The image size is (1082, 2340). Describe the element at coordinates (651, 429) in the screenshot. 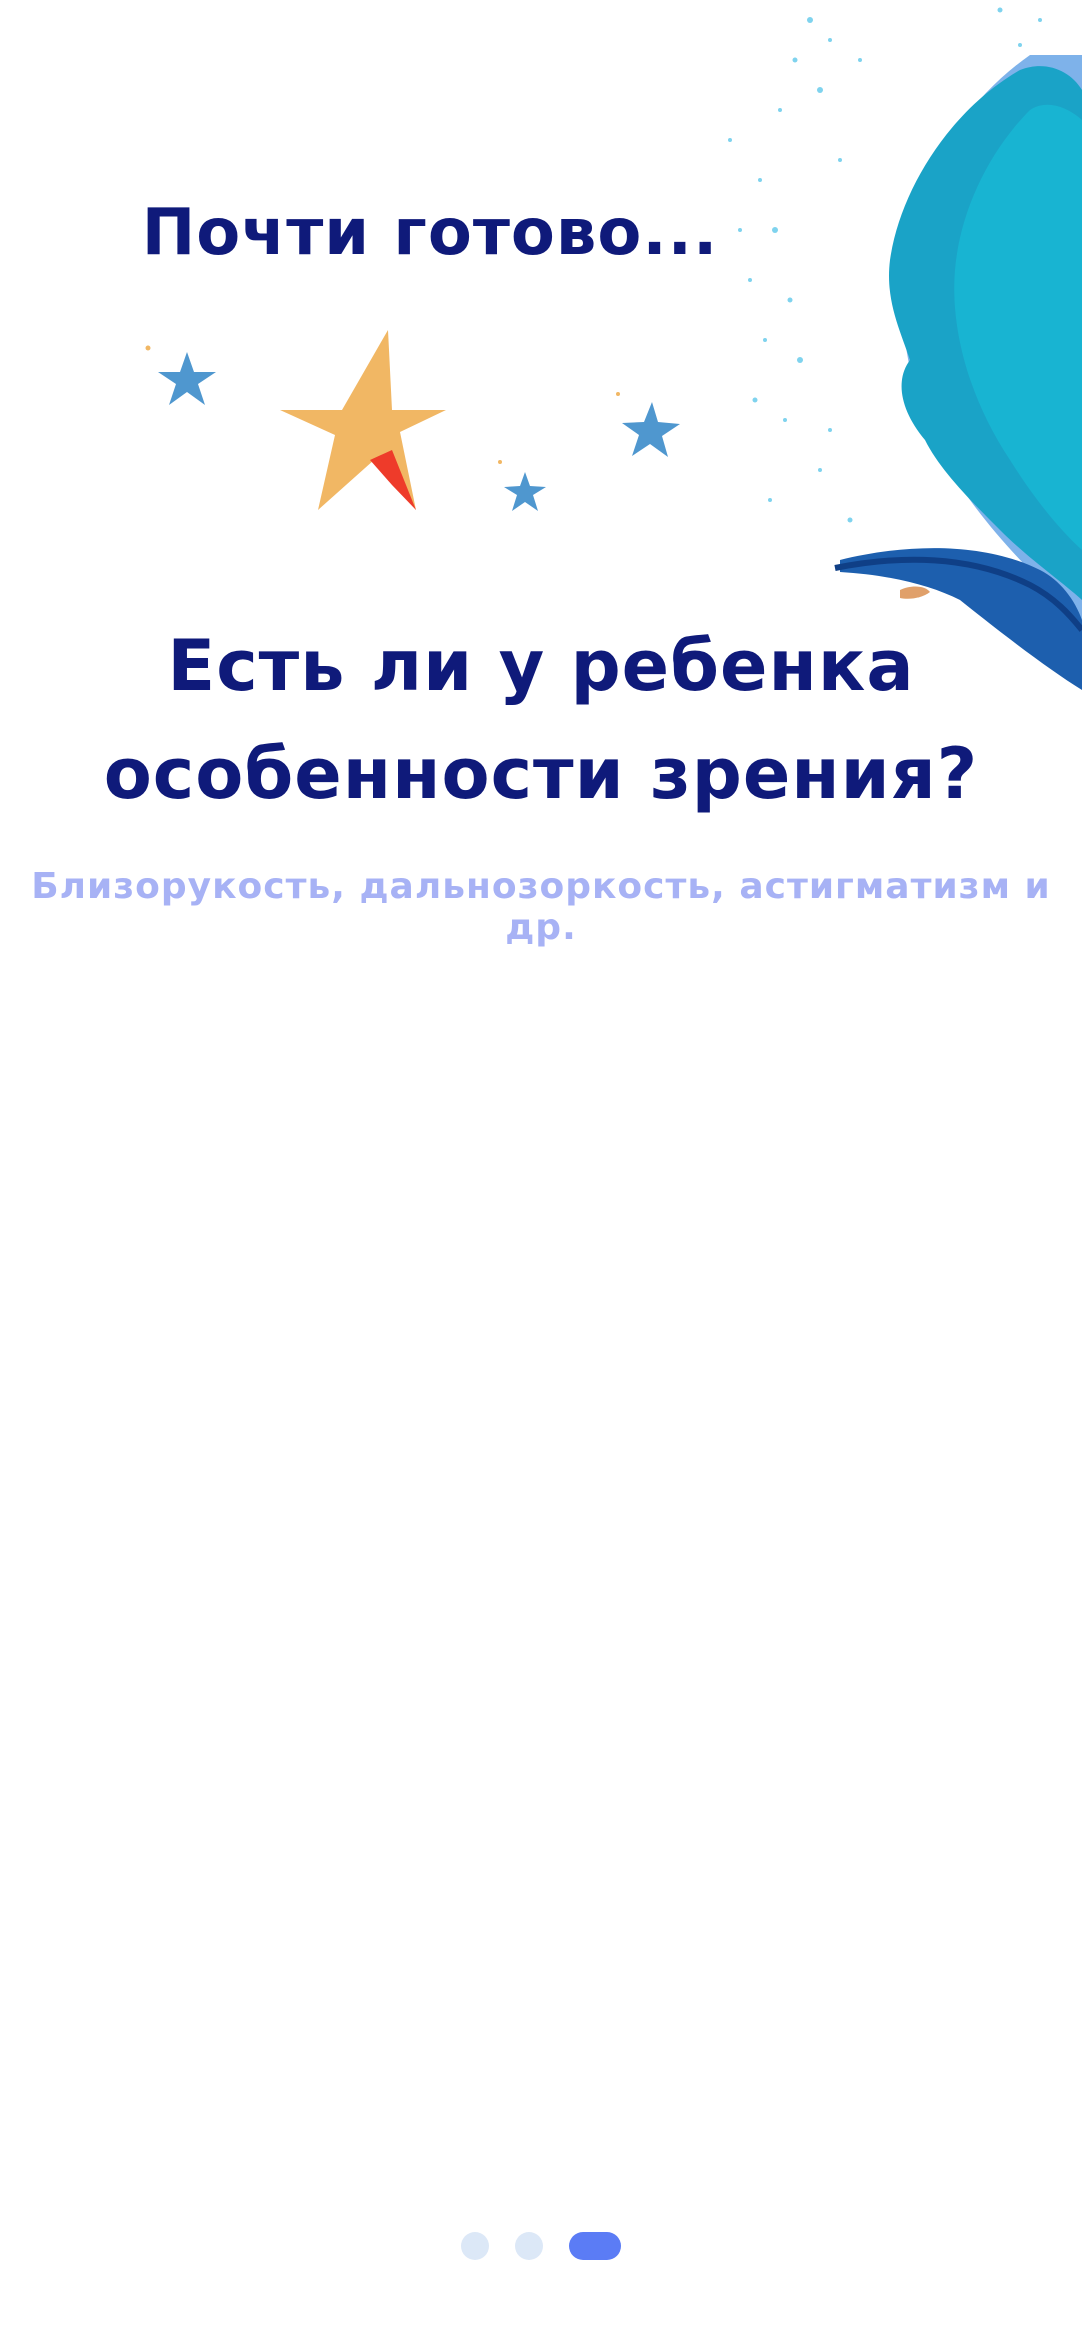

I see `star-small-right-icon` at that location.